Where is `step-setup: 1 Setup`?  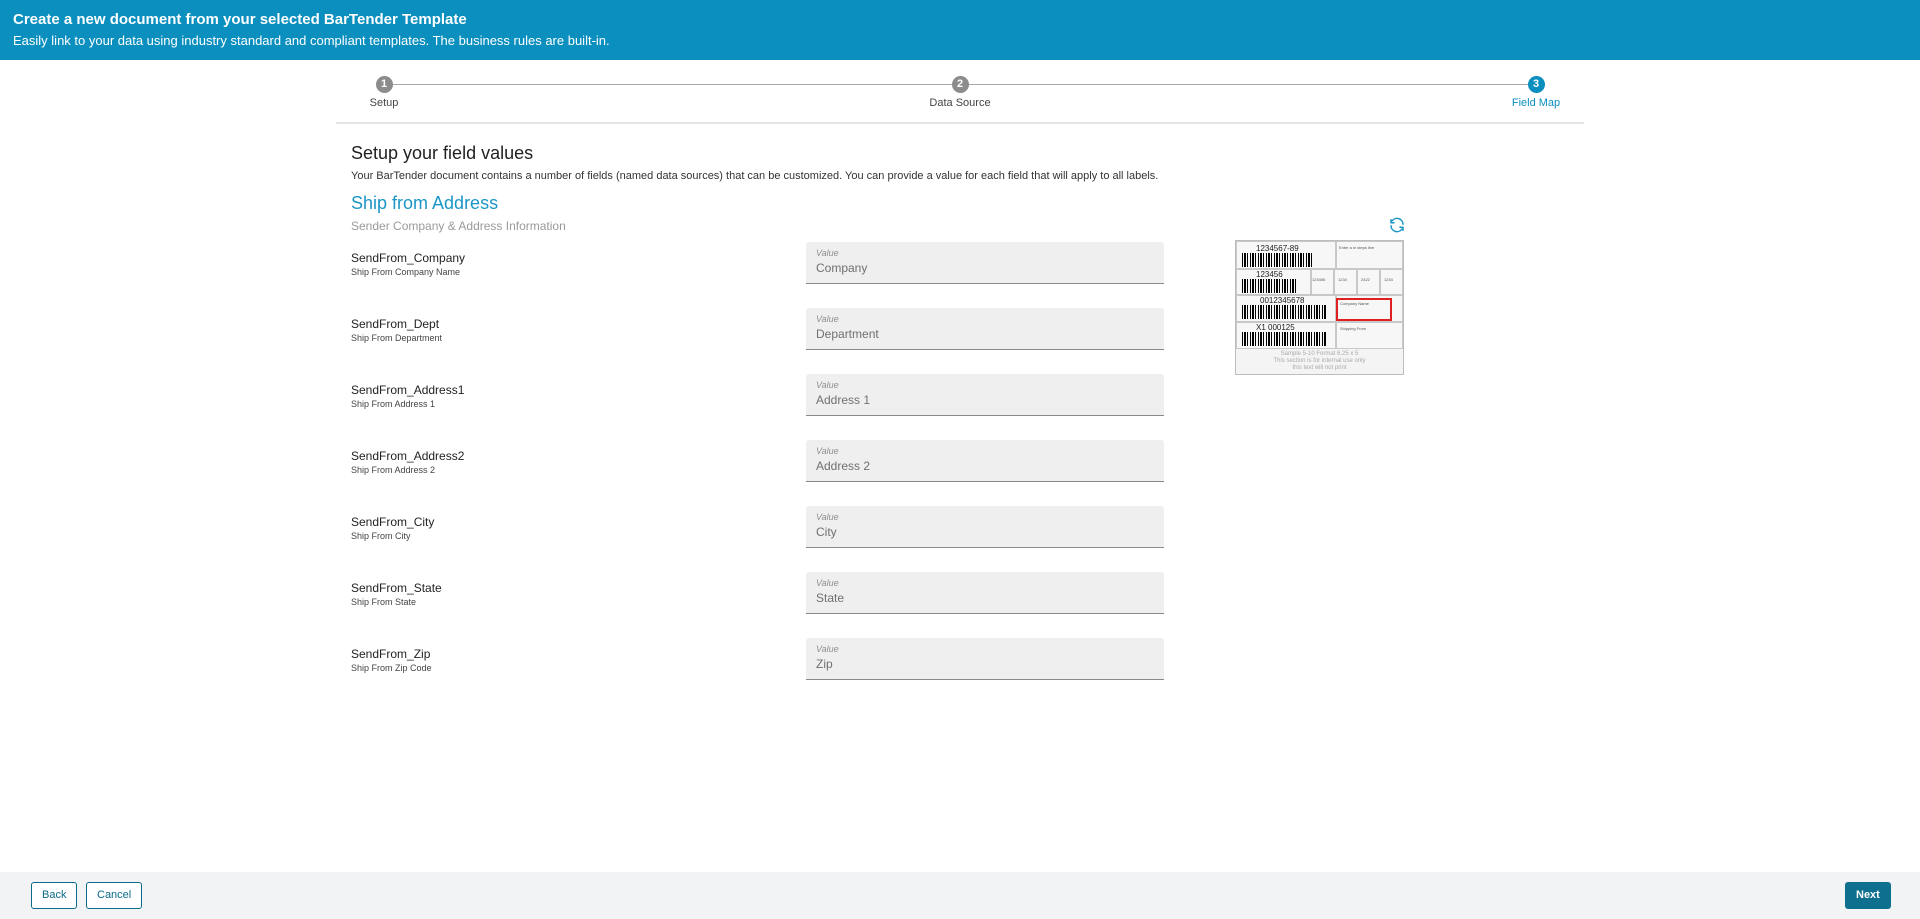 step-setup: 1 Setup is located at coordinates (384, 92).